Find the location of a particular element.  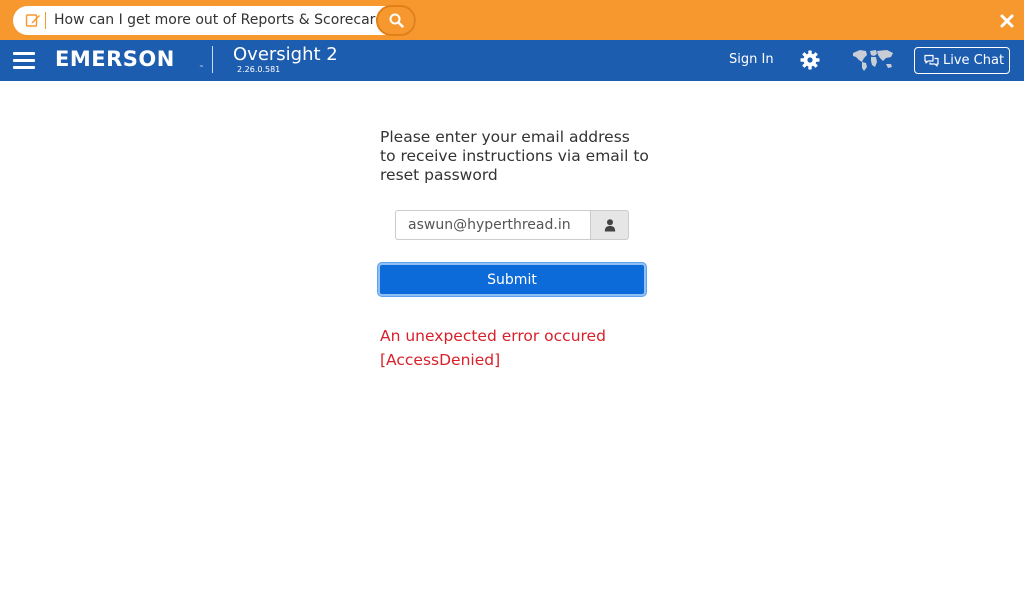

email-input-group is located at coordinates (512, 225).